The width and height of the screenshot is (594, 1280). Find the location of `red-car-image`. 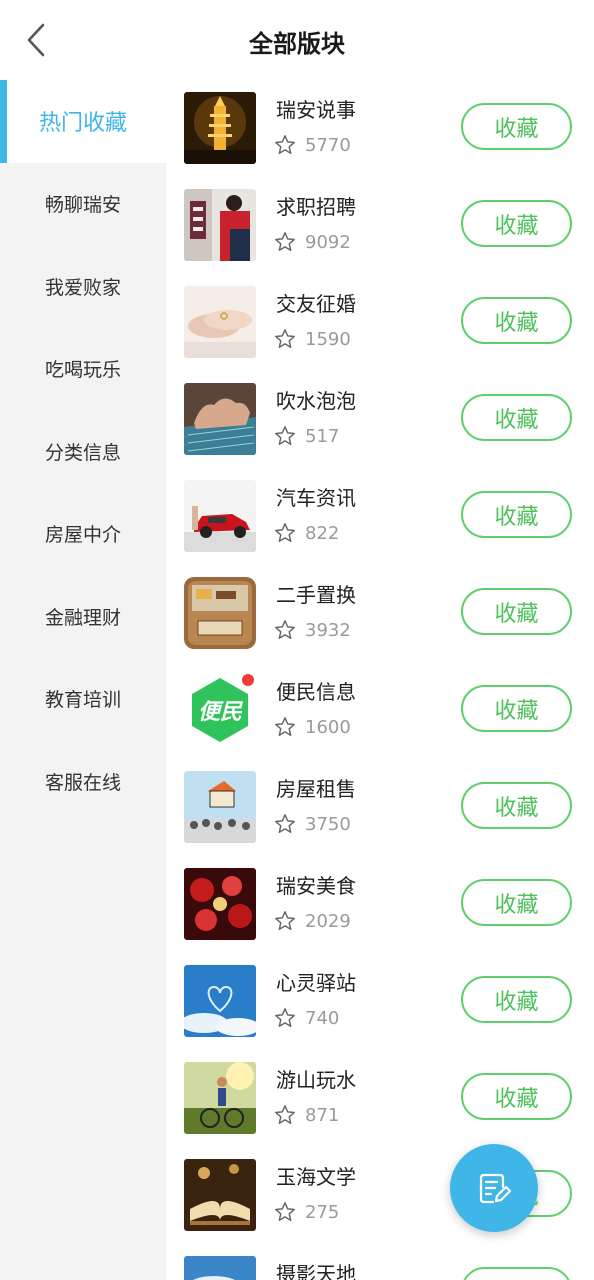

red-car-image is located at coordinates (220, 516).